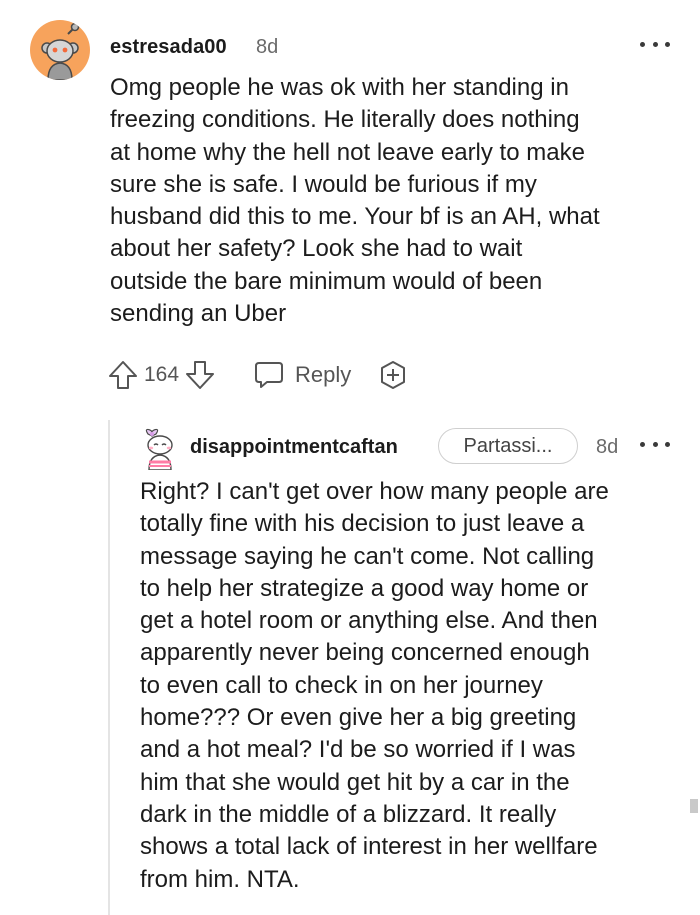  I want to click on comment-username: estresada00, so click(168, 47).